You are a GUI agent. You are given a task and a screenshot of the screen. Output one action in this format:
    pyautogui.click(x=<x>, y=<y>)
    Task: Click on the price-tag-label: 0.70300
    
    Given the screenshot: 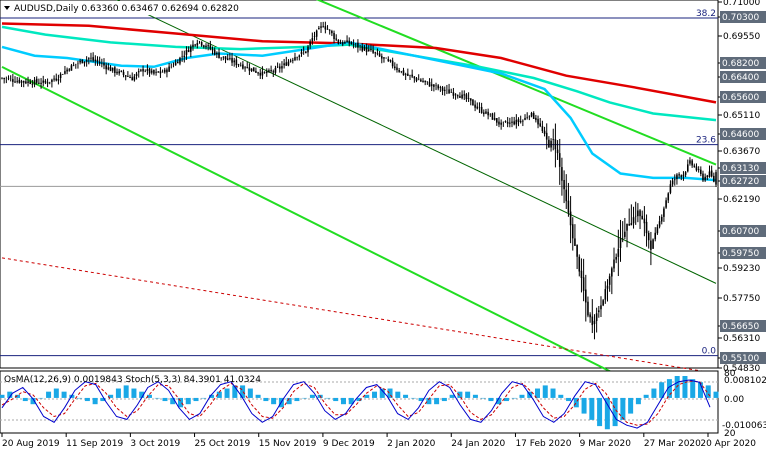 What is the action you would take?
    pyautogui.click(x=740, y=18)
    